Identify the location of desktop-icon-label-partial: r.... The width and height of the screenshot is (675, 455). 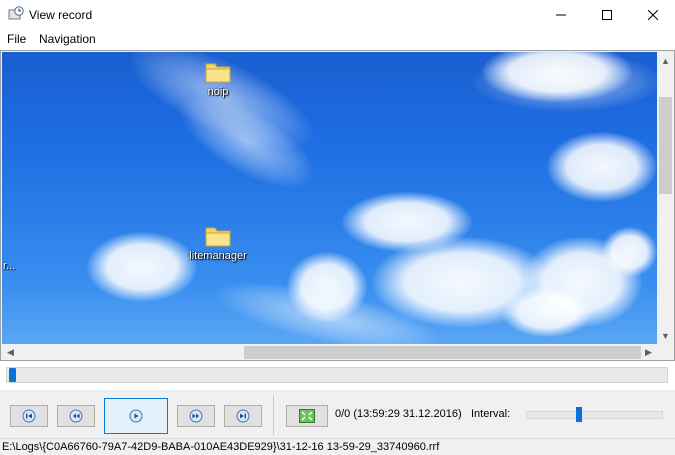
(9, 266).